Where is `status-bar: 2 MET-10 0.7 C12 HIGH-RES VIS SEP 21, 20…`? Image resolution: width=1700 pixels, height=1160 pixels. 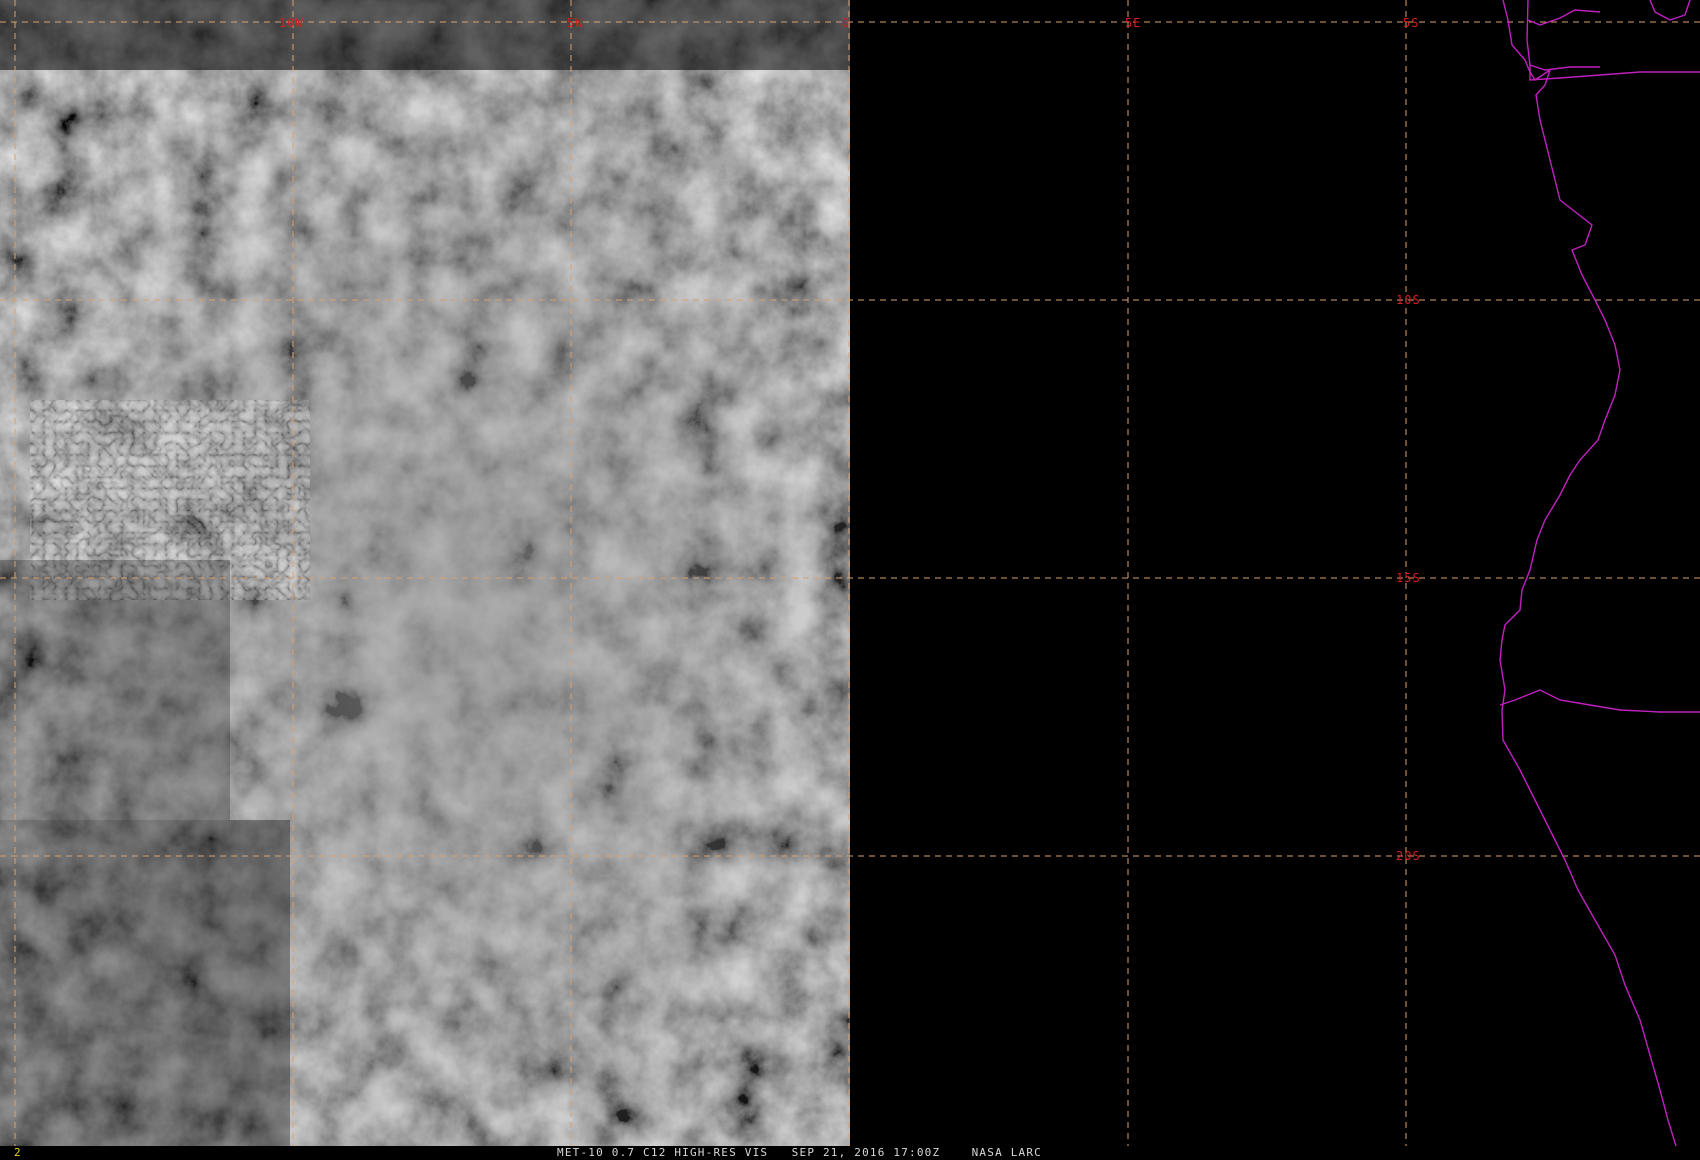
status-bar: 2 MET-10 0.7 C12 HIGH-RES VIS SEP 21, 20… is located at coordinates (850, 1153).